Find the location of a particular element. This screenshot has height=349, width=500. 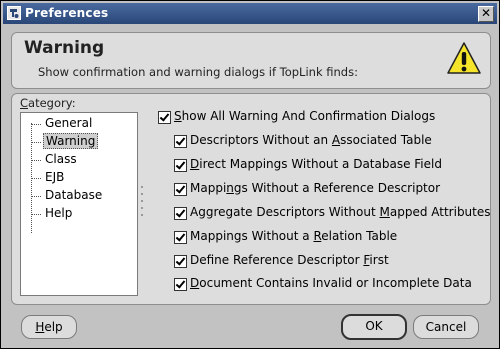

button-bar: Help OK Cancel is located at coordinates (250, 327).